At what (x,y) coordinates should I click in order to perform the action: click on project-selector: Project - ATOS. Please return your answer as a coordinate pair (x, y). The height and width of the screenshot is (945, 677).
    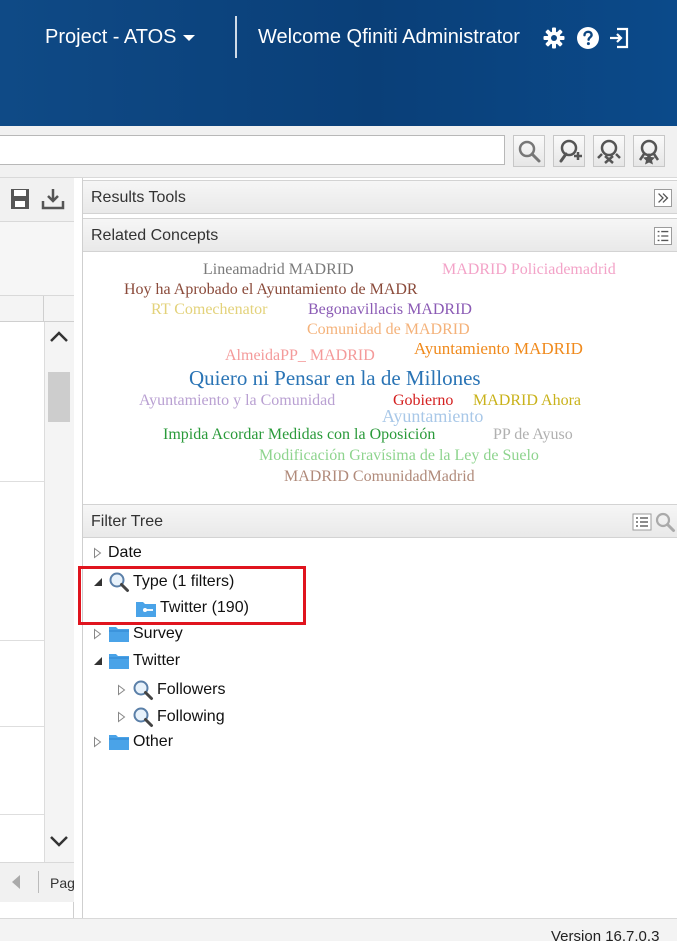
    Looking at the image, I should click on (120, 37).